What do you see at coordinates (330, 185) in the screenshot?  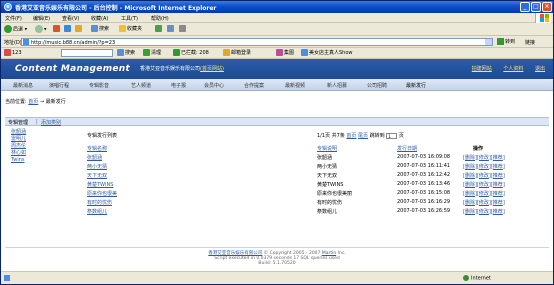 I see `album-description: 黄楚TWINS` at bounding box center [330, 185].